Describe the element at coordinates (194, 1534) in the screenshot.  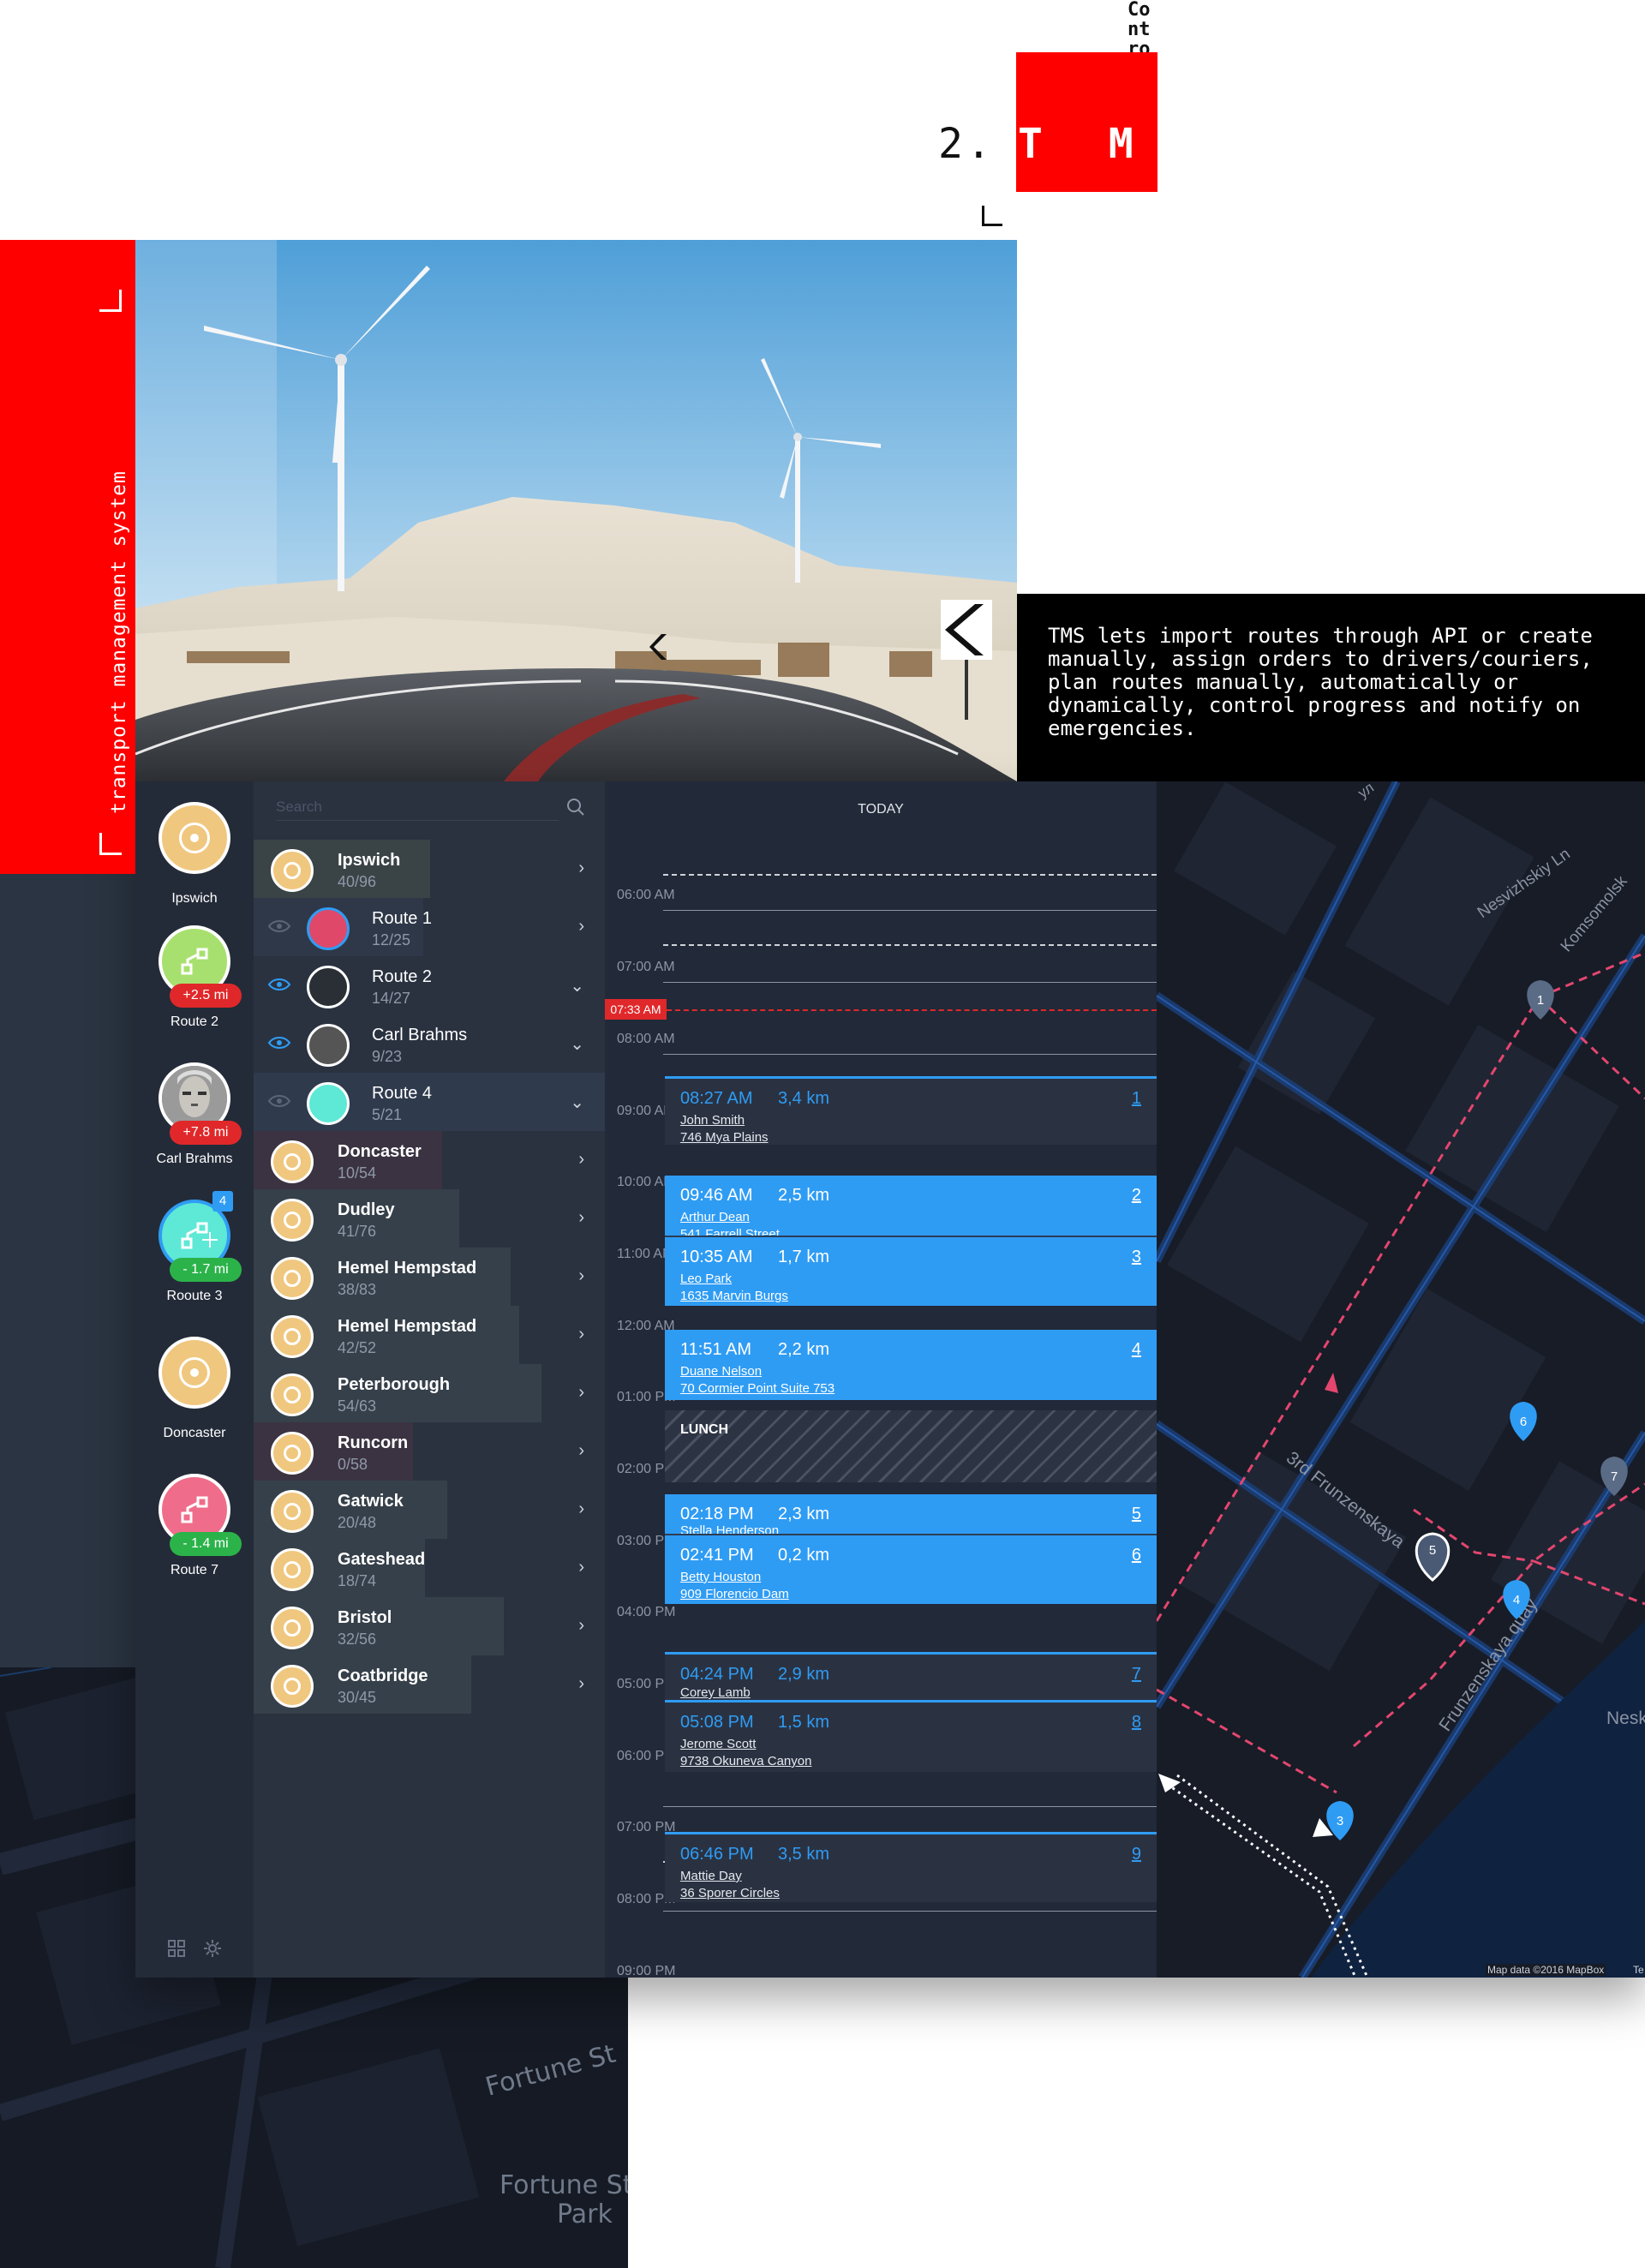
I see `rail-item-route-7: - 1.4 mi Route 7` at that location.